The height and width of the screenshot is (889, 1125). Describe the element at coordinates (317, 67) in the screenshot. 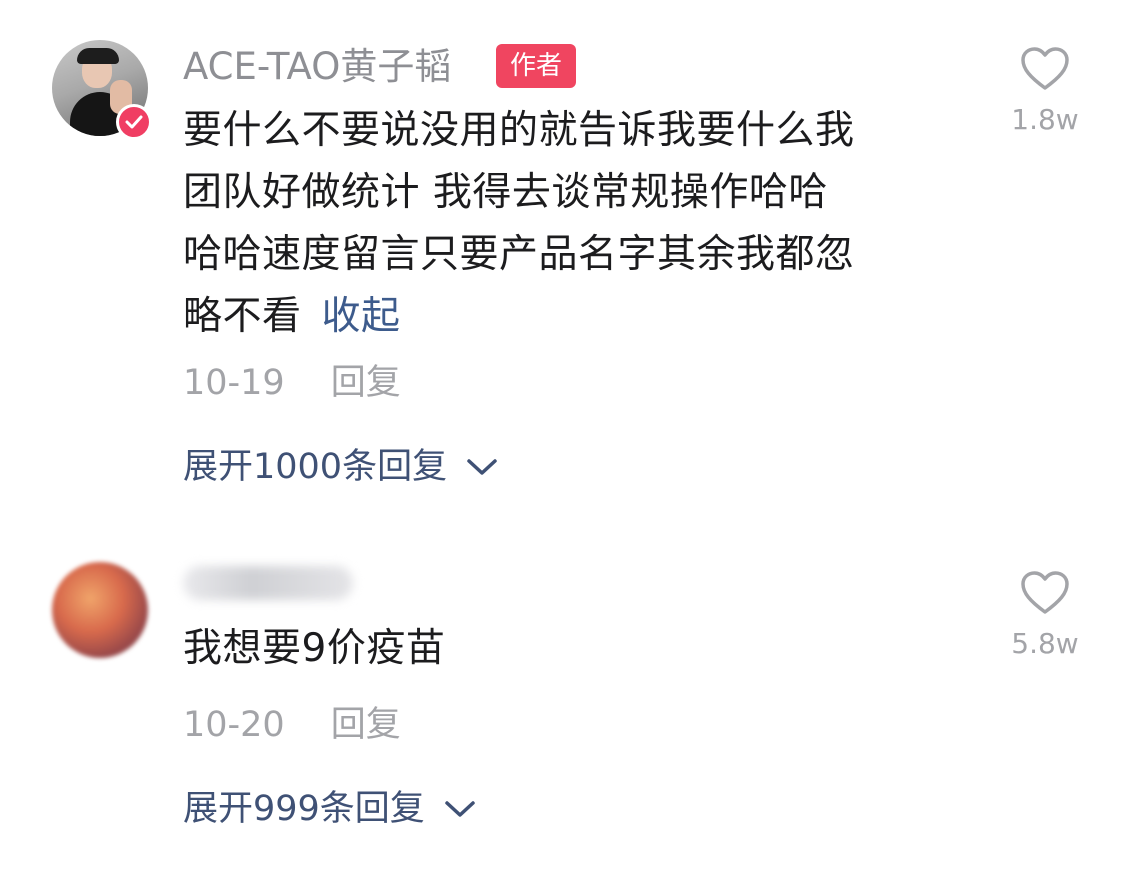

I see `username: ACE-TAO黄子韬` at that location.